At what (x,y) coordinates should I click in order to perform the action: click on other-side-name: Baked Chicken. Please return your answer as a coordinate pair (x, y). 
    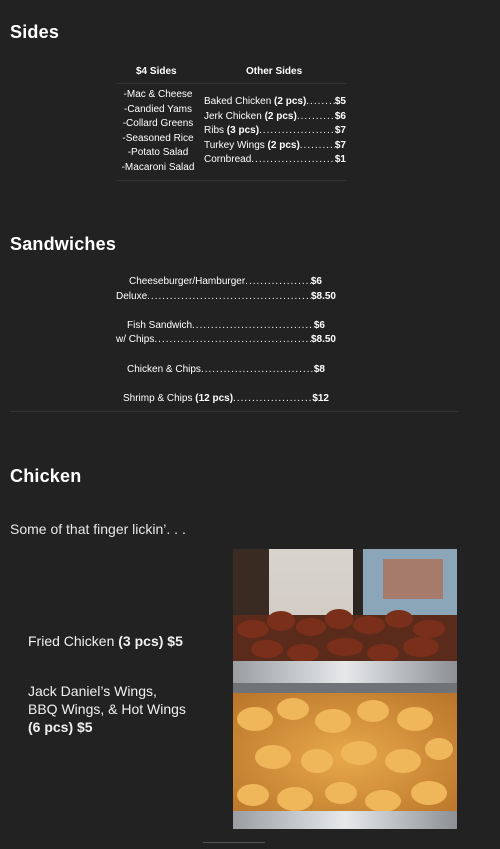
    Looking at the image, I should click on (238, 101).